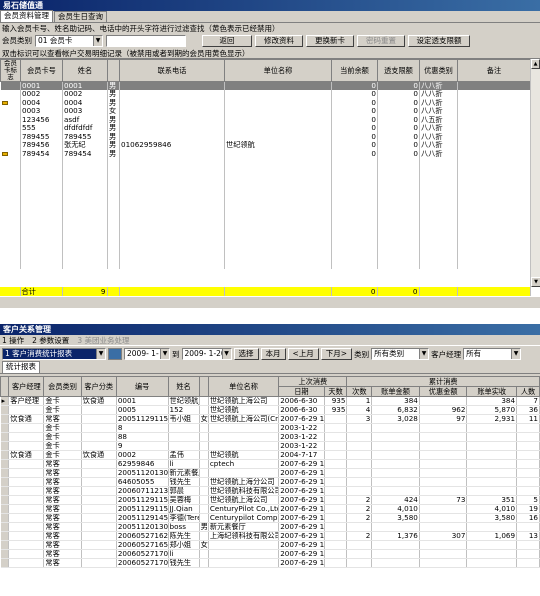 The height and width of the screenshot is (596, 540). I want to click on report-row: 饮食通 金卡 饮食通 0002 孟伟 世纪领航 2004-7-17, so click(270, 455).